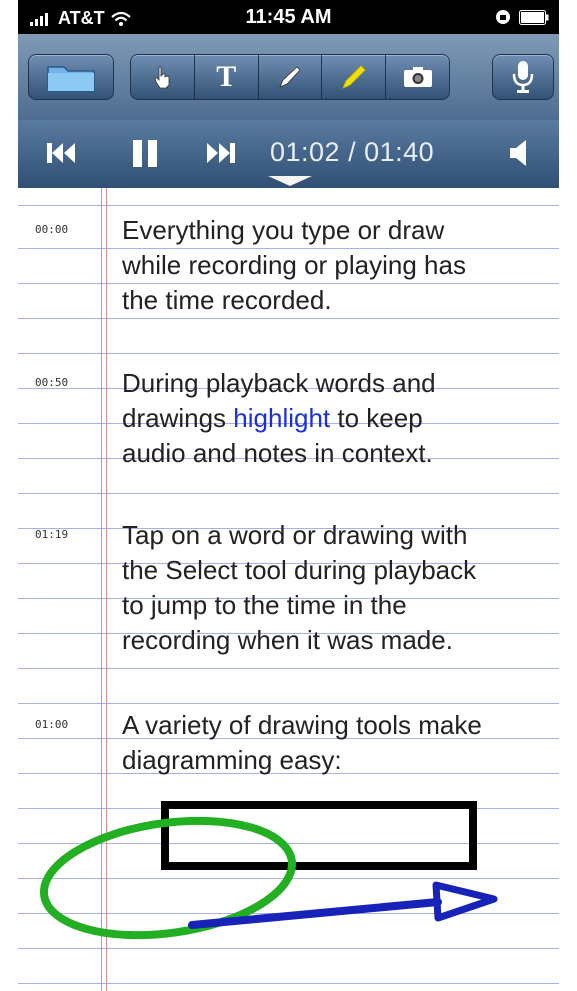 This screenshot has height=991, width=577. I want to click on folder-icon, so click(71, 79).